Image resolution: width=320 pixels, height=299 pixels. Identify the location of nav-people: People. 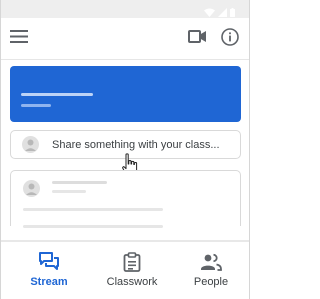
(211, 270).